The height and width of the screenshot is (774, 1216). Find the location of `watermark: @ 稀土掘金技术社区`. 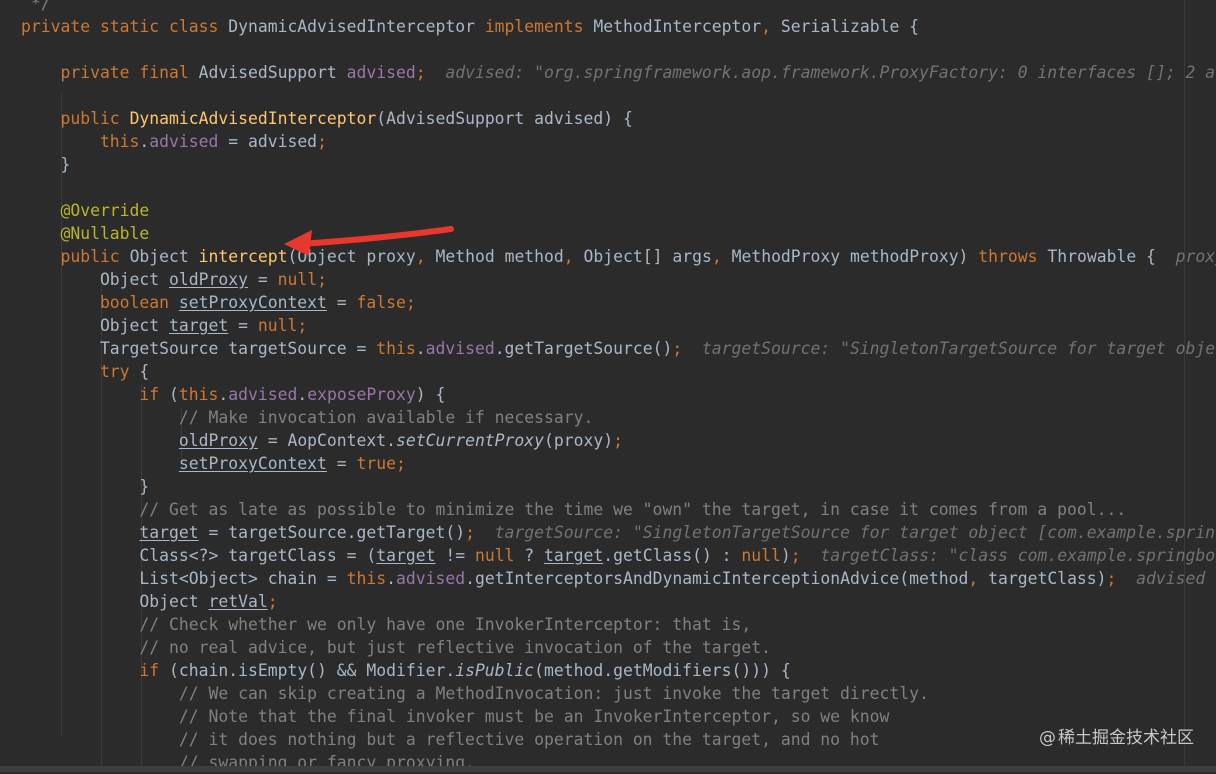

watermark: @ 稀土掘金技术社区 is located at coordinates (1116, 738).